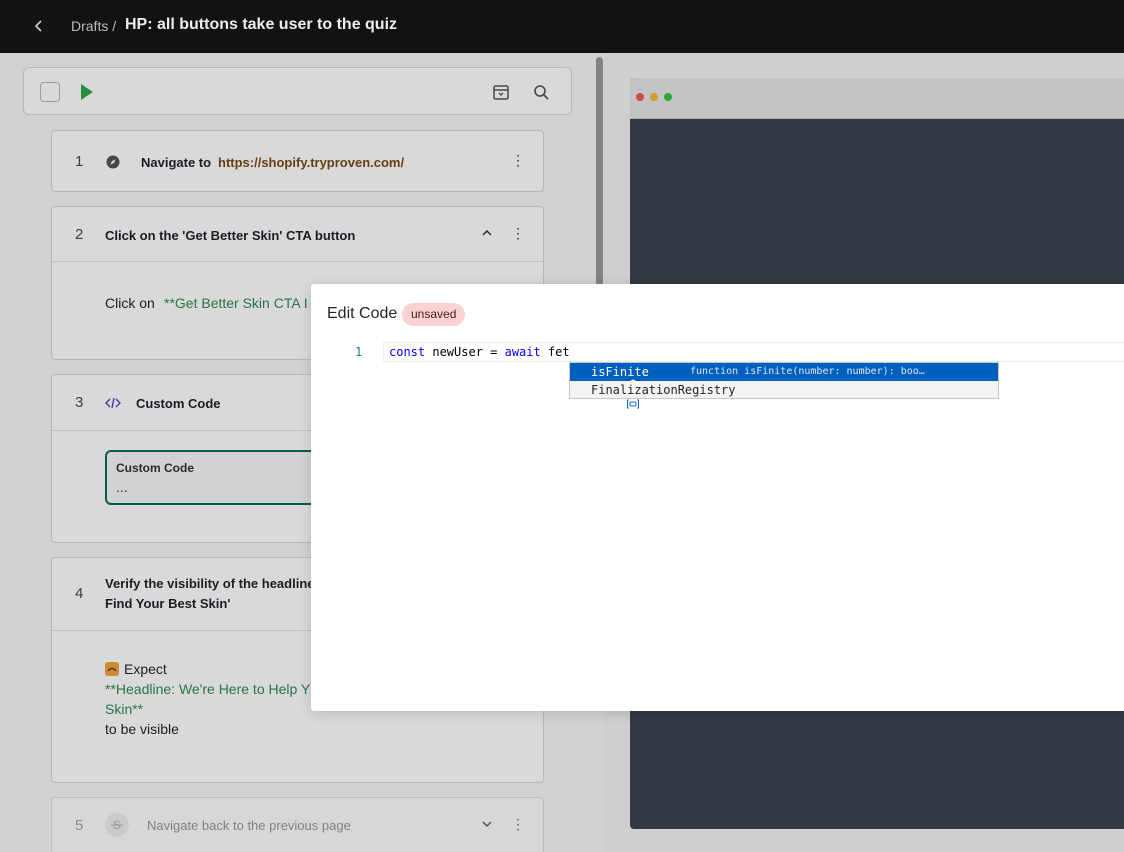  What do you see at coordinates (654, 97) in the screenshot?
I see `minimize-dot-icon` at bounding box center [654, 97].